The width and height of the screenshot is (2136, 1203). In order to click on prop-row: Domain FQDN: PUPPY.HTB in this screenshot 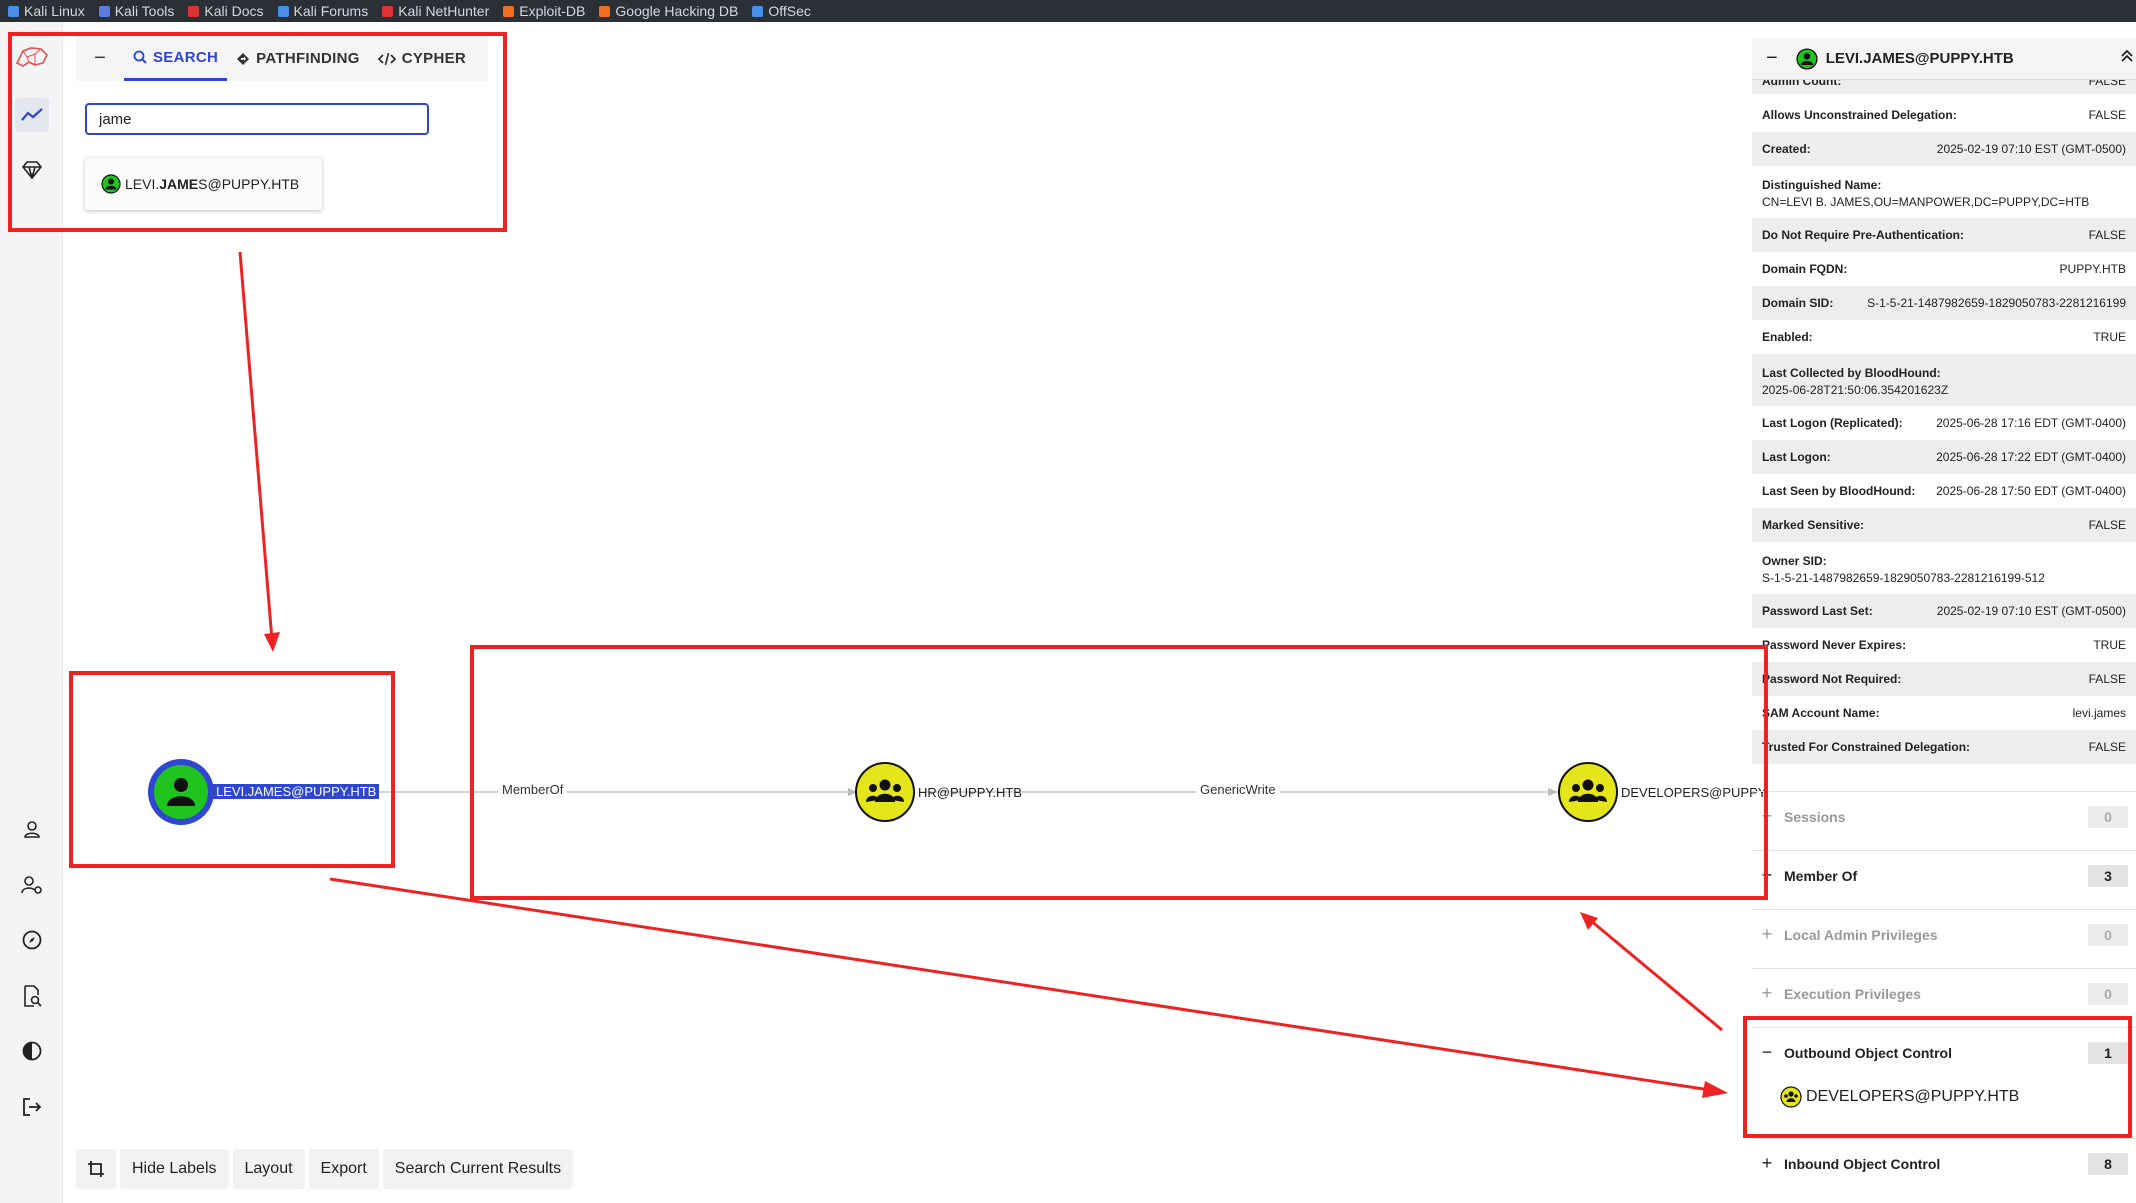, I will do `click(1944, 269)`.